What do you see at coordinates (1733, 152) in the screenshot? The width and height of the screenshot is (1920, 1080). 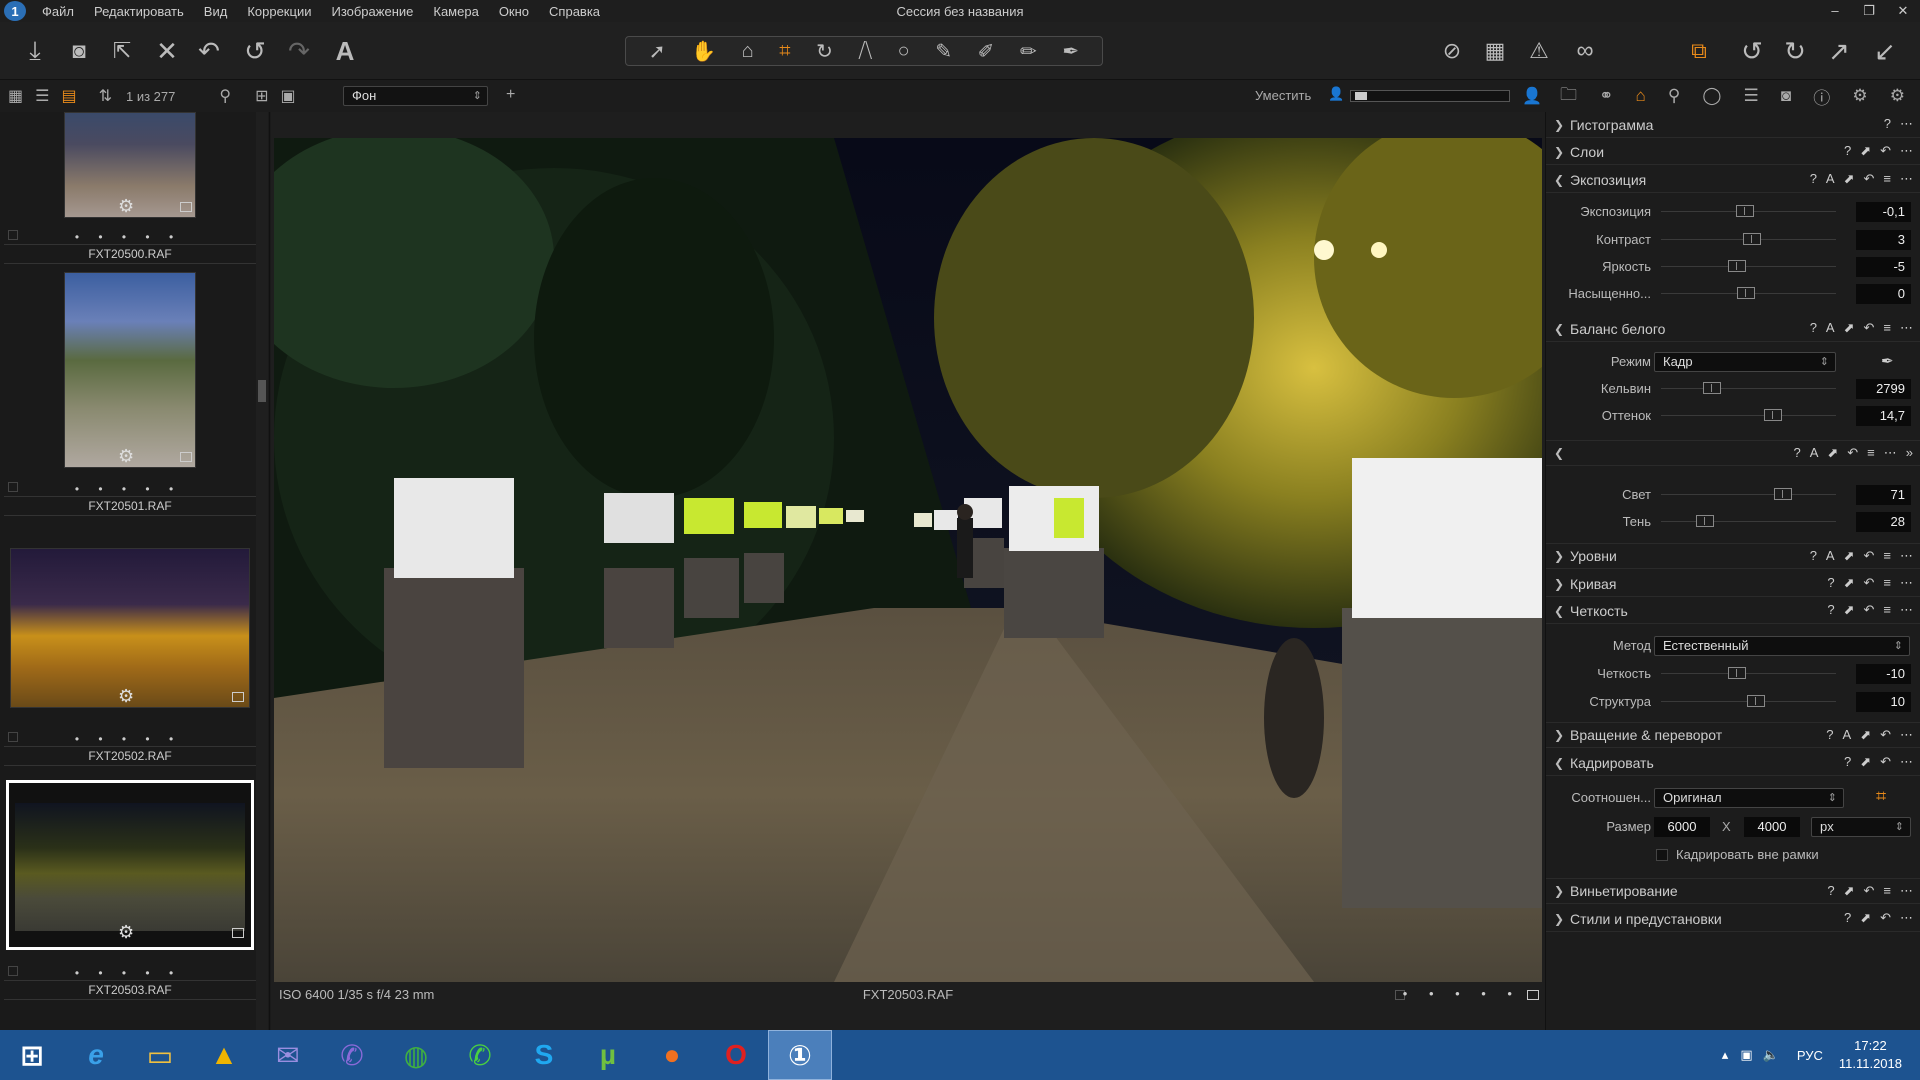 I see `layers-section: ❯ Слои ? ⬈ ↶ ⋯` at bounding box center [1733, 152].